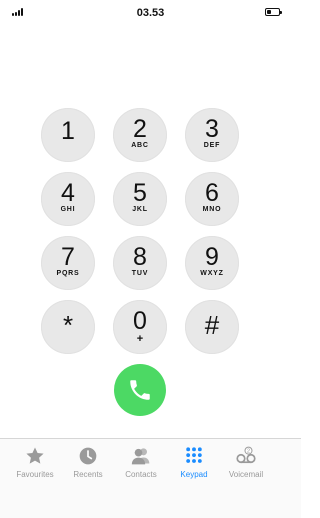  I want to click on key-hash: #, so click(212, 327).